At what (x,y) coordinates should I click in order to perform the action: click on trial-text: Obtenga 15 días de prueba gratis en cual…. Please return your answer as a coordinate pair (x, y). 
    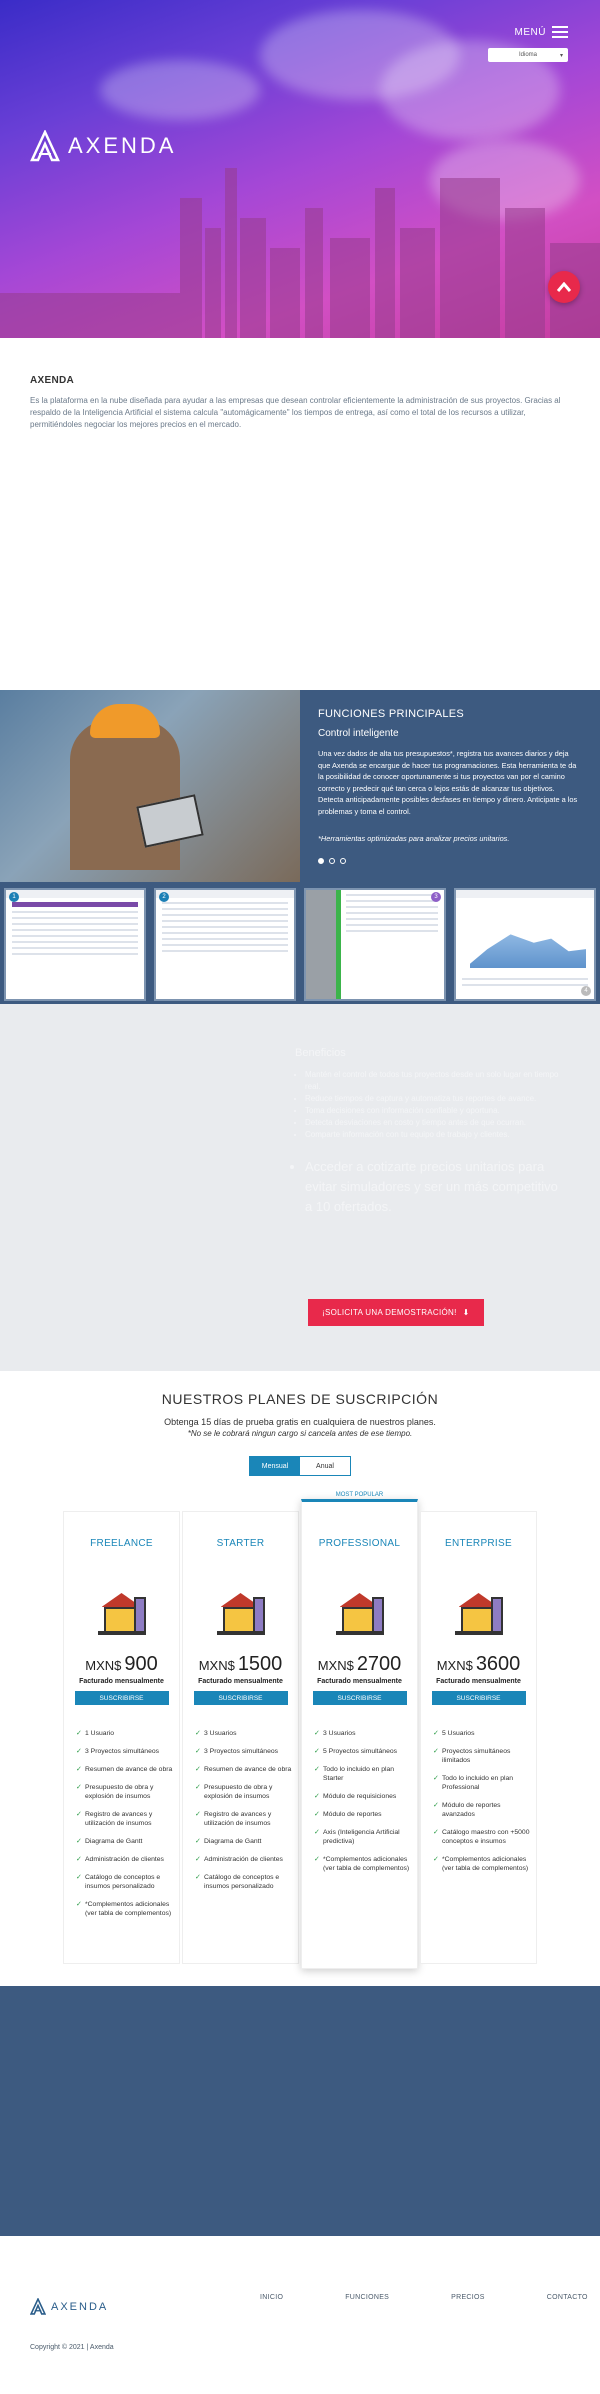
    Looking at the image, I should click on (300, 1422).